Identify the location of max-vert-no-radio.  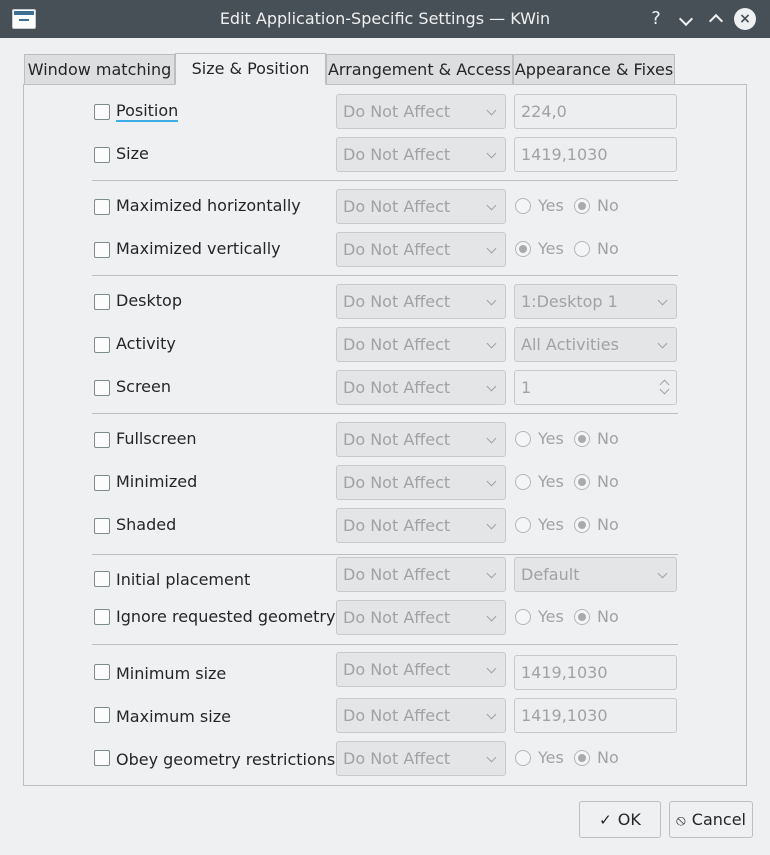
(582, 249).